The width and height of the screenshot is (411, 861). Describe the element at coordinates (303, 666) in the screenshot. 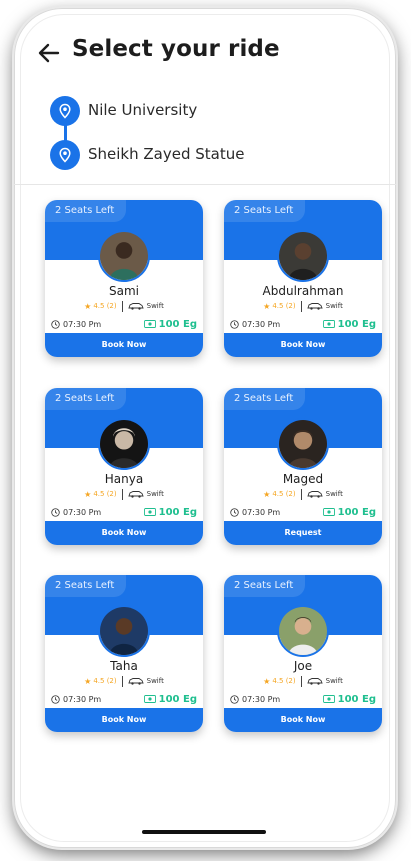

I see `driver-name: Joe` at that location.